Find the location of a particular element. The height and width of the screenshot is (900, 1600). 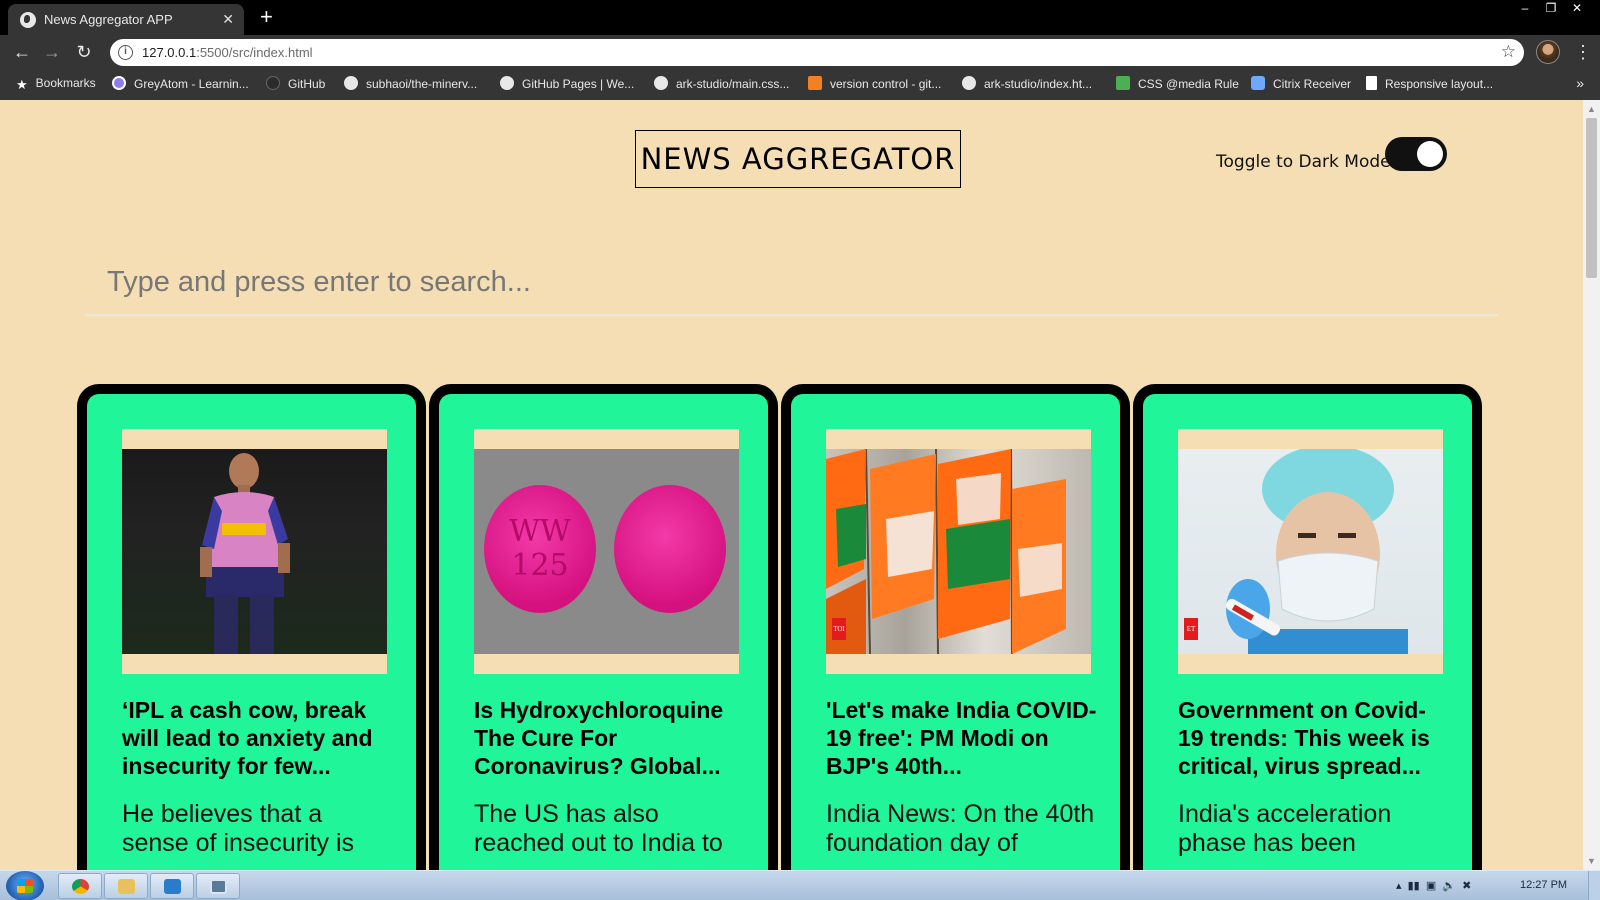

doc-icon is located at coordinates (1371, 83).